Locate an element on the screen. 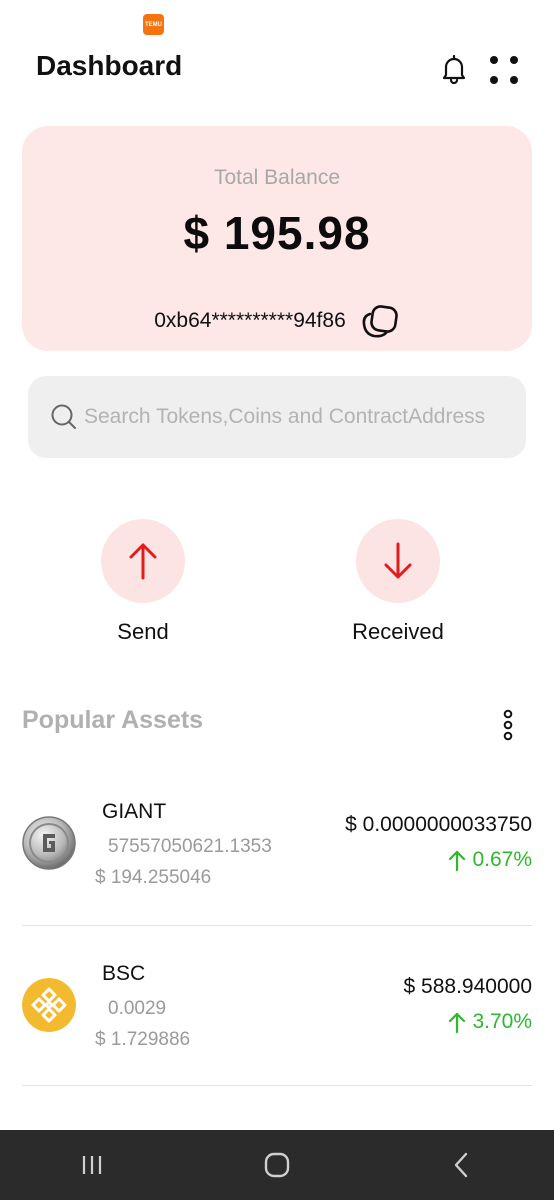  wallet-address: 0xb64**********94f86 is located at coordinates (250, 320).